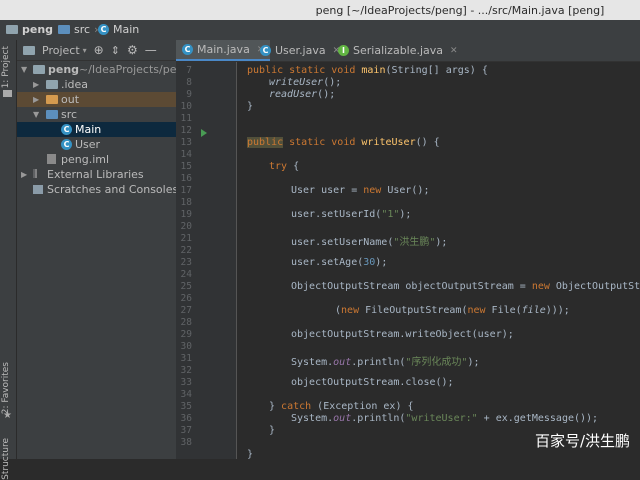 Image resolution: width=640 pixels, height=480 pixels. Describe the element at coordinates (538, 418) in the screenshot. I see `code-text: + ex.getMessage());` at that location.